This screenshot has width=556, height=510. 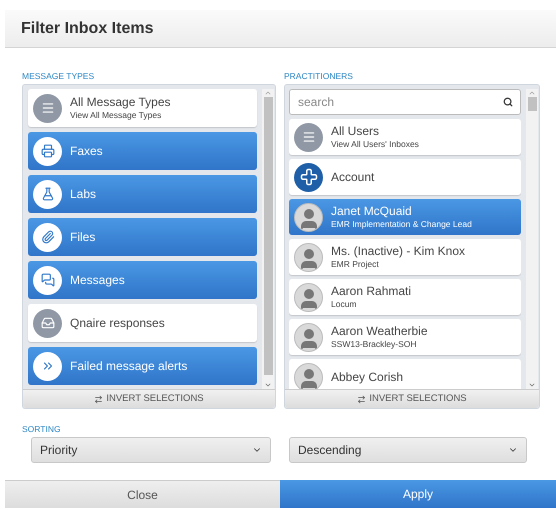 I want to click on item-title: Abbey Corish, so click(x=367, y=377).